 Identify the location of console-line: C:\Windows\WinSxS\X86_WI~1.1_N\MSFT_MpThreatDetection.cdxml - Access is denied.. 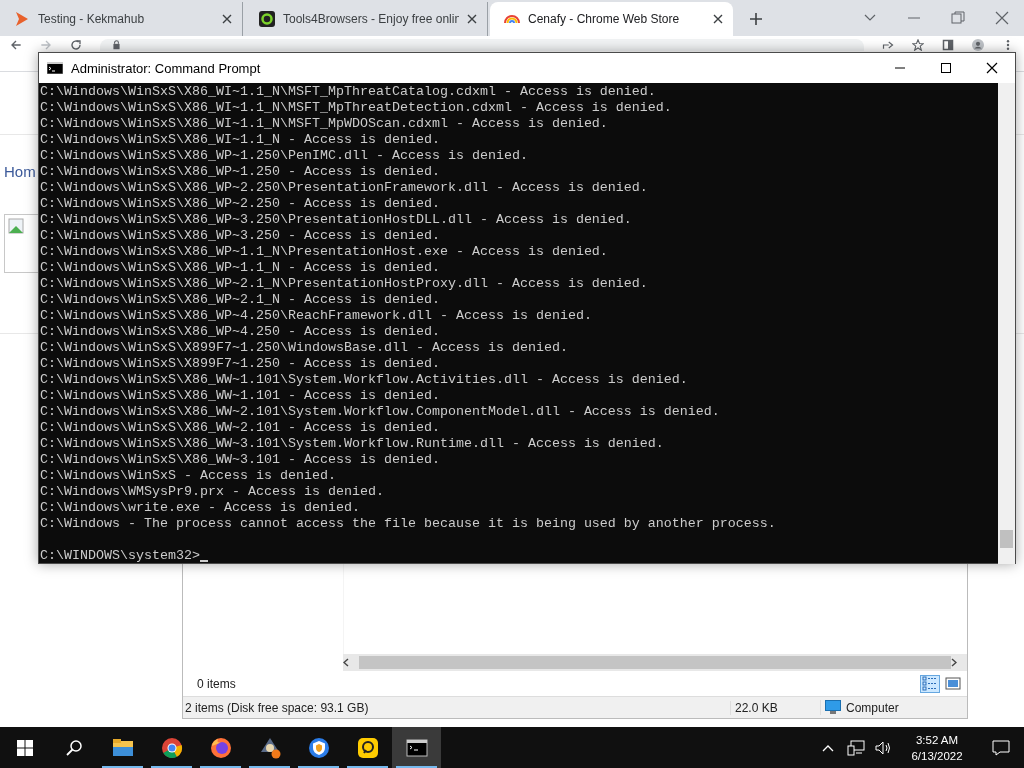
(356, 108).